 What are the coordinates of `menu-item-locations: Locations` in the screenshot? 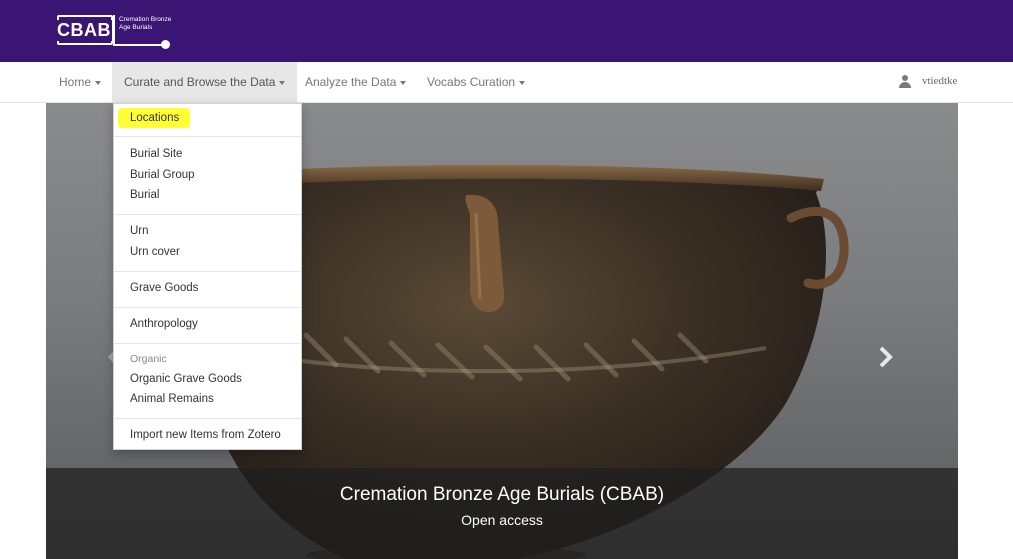 It's located at (154, 118).